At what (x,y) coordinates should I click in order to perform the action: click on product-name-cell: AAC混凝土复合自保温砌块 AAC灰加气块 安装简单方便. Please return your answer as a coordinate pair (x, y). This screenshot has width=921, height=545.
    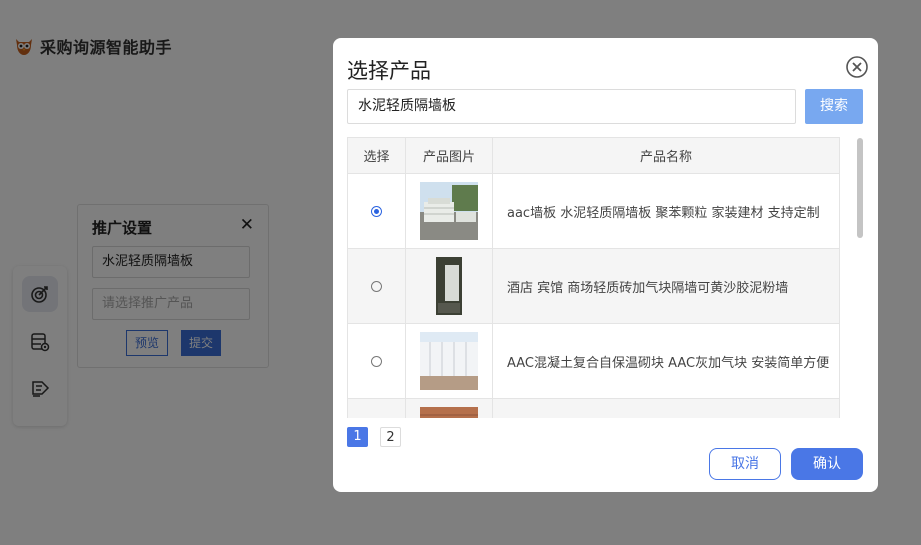
    Looking at the image, I should click on (665, 361).